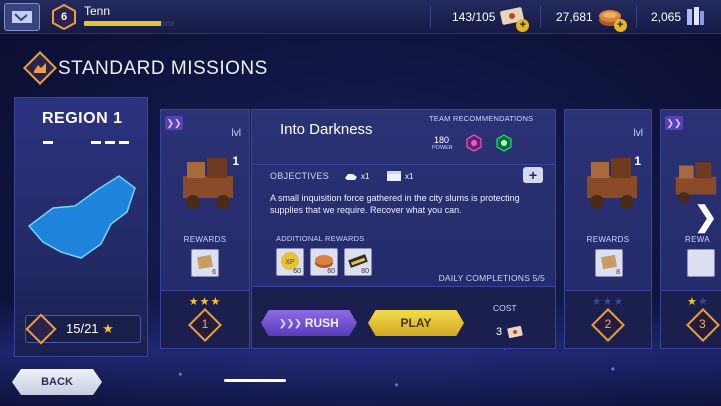 Image resolution: width=721 pixels, height=406 pixels. Describe the element at coordinates (205, 324) in the screenshot. I see `difficulty-number: 1` at that location.